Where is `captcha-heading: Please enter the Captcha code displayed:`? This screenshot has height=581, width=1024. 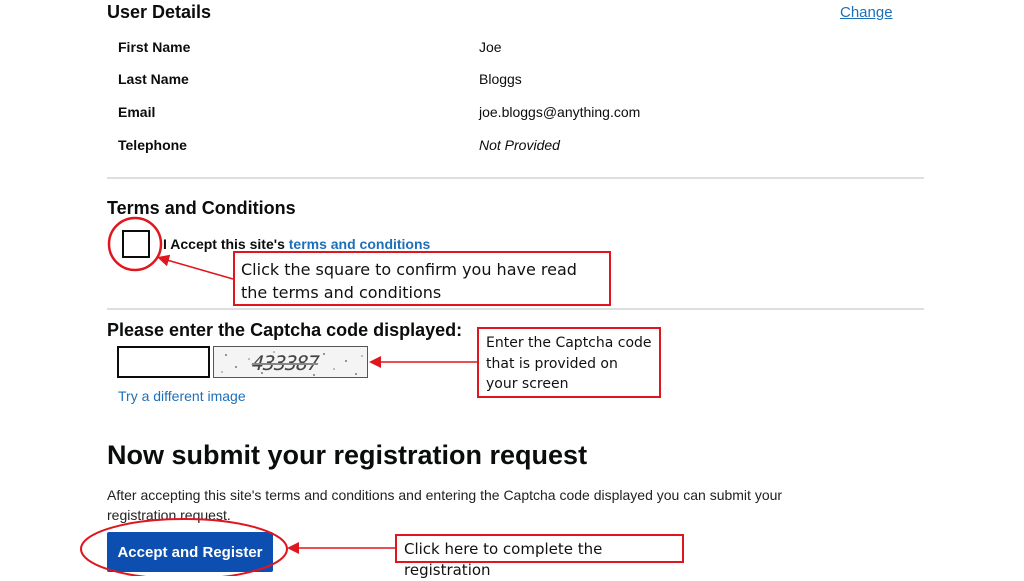
captcha-heading: Please enter the Captcha code displayed: is located at coordinates (285, 330).